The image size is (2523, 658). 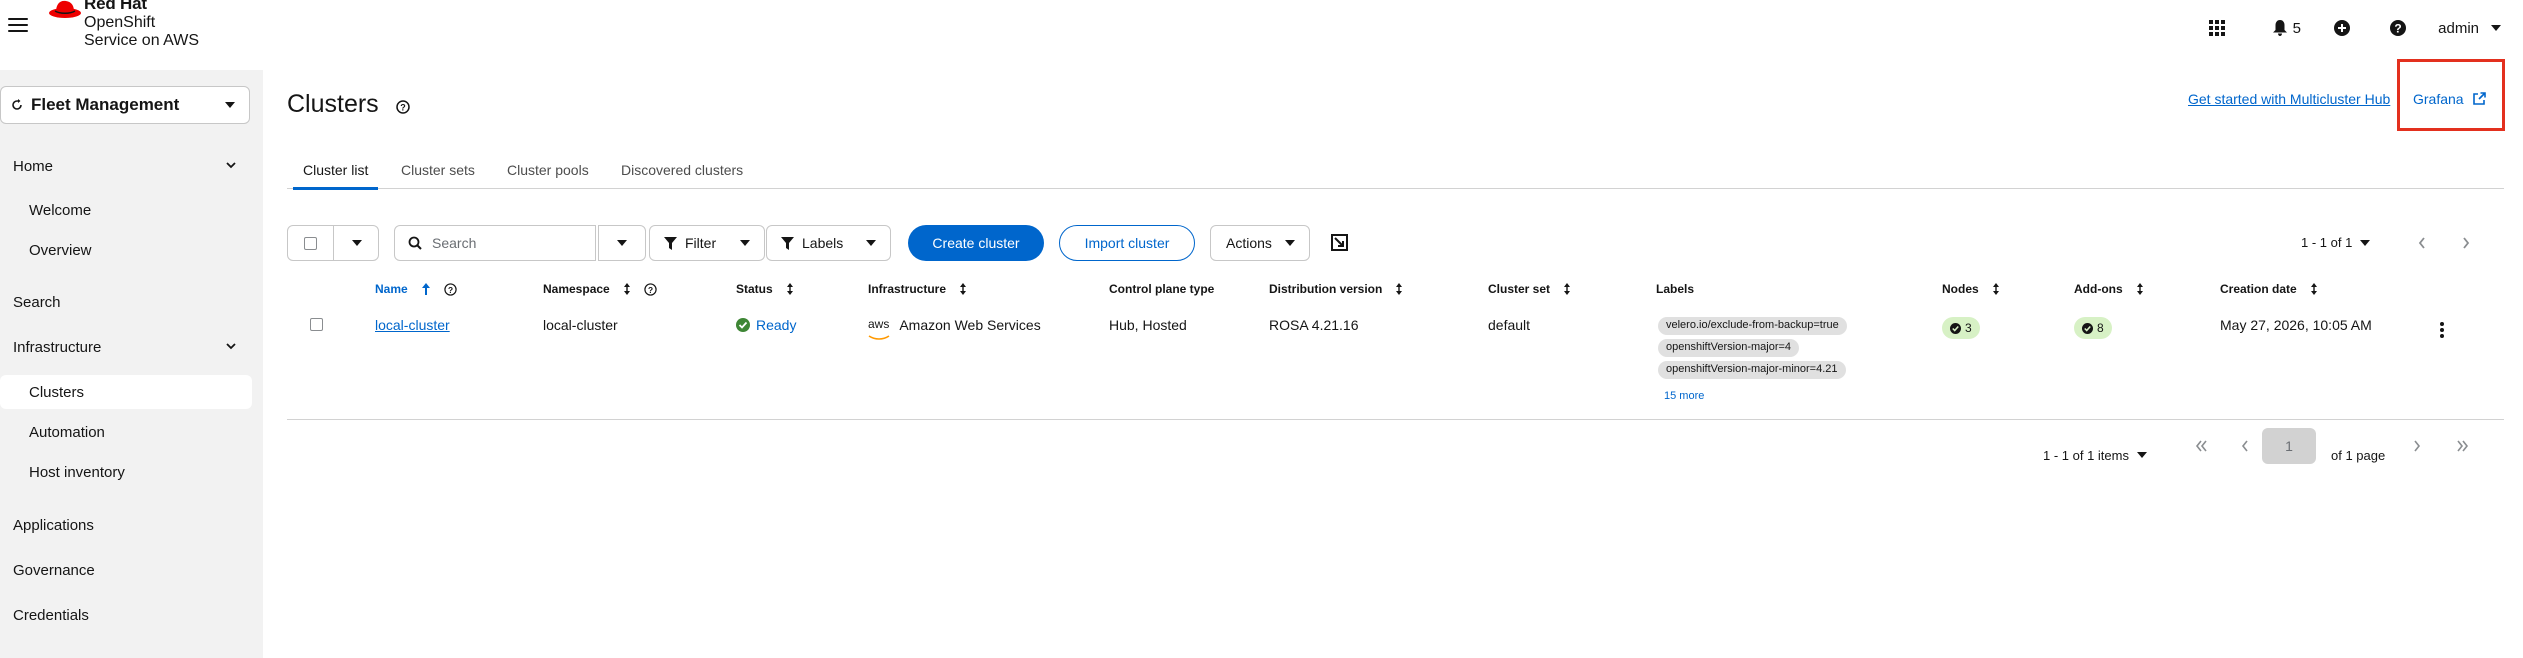 I want to click on addons-badge: 8, so click(x=2093, y=328).